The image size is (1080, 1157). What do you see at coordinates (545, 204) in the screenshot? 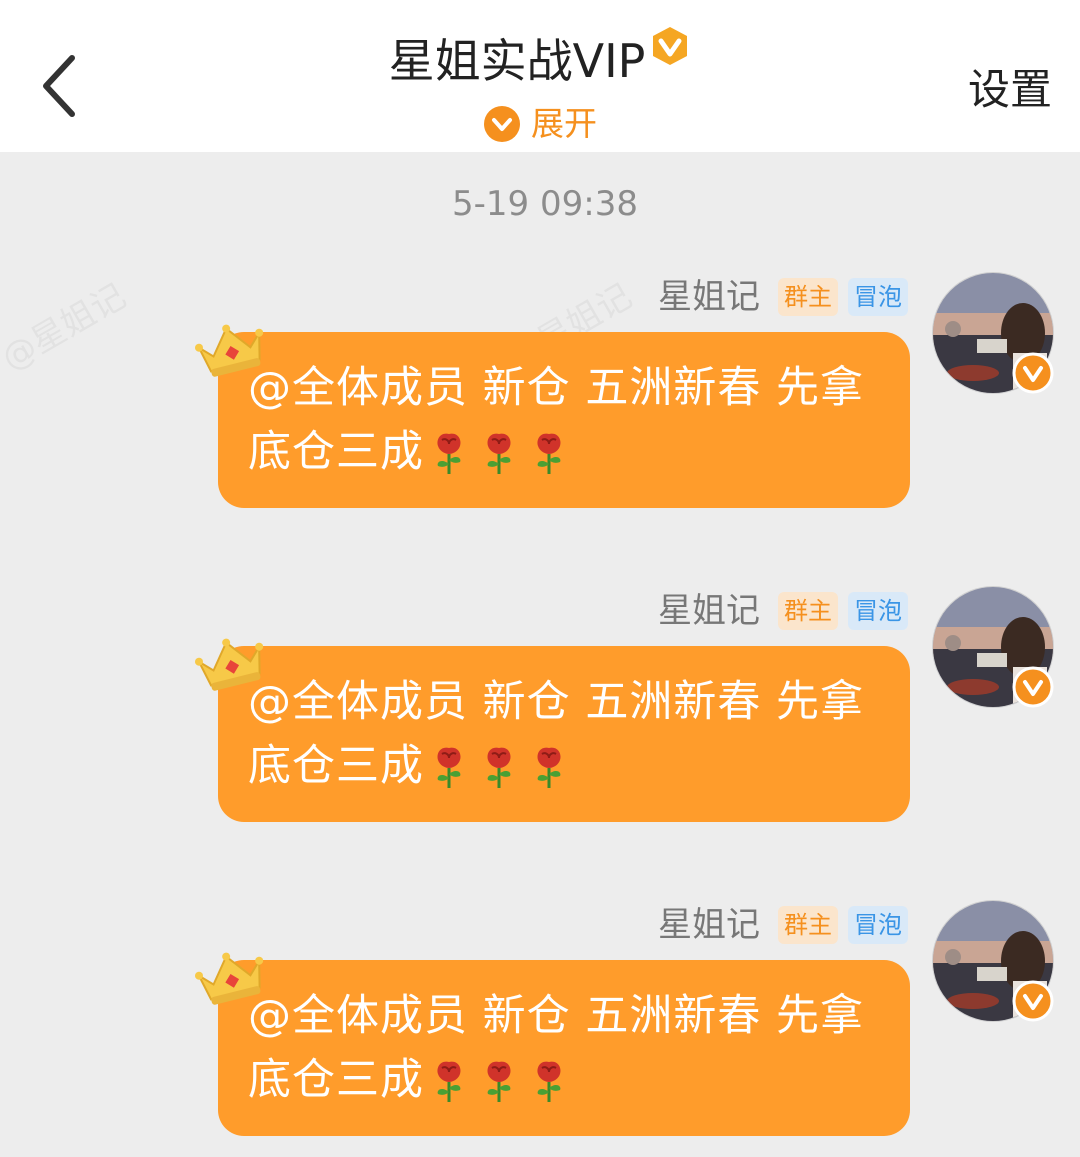
I see `message-timestamp: 5-19 09:38` at bounding box center [545, 204].